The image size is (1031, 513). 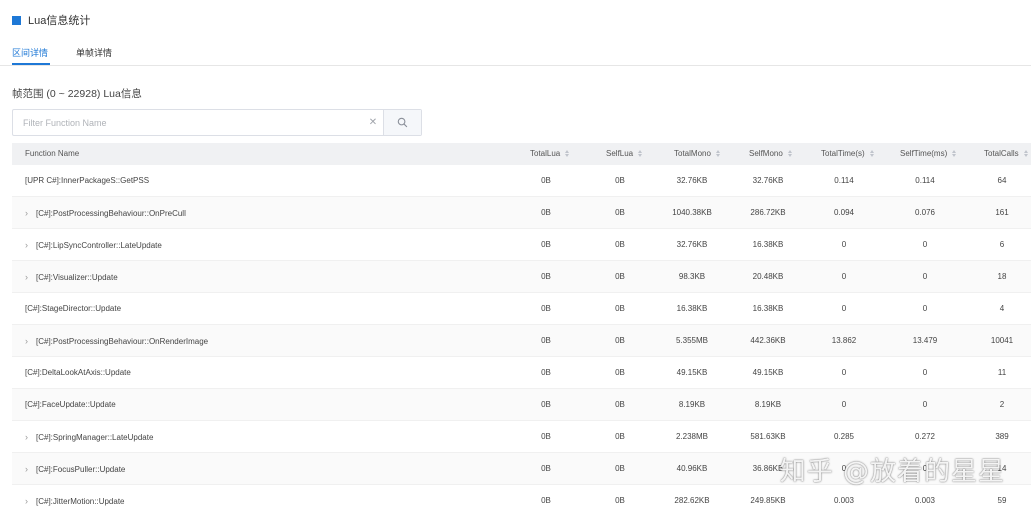 I want to click on col-self-mono: SelfMono, so click(x=770, y=154).